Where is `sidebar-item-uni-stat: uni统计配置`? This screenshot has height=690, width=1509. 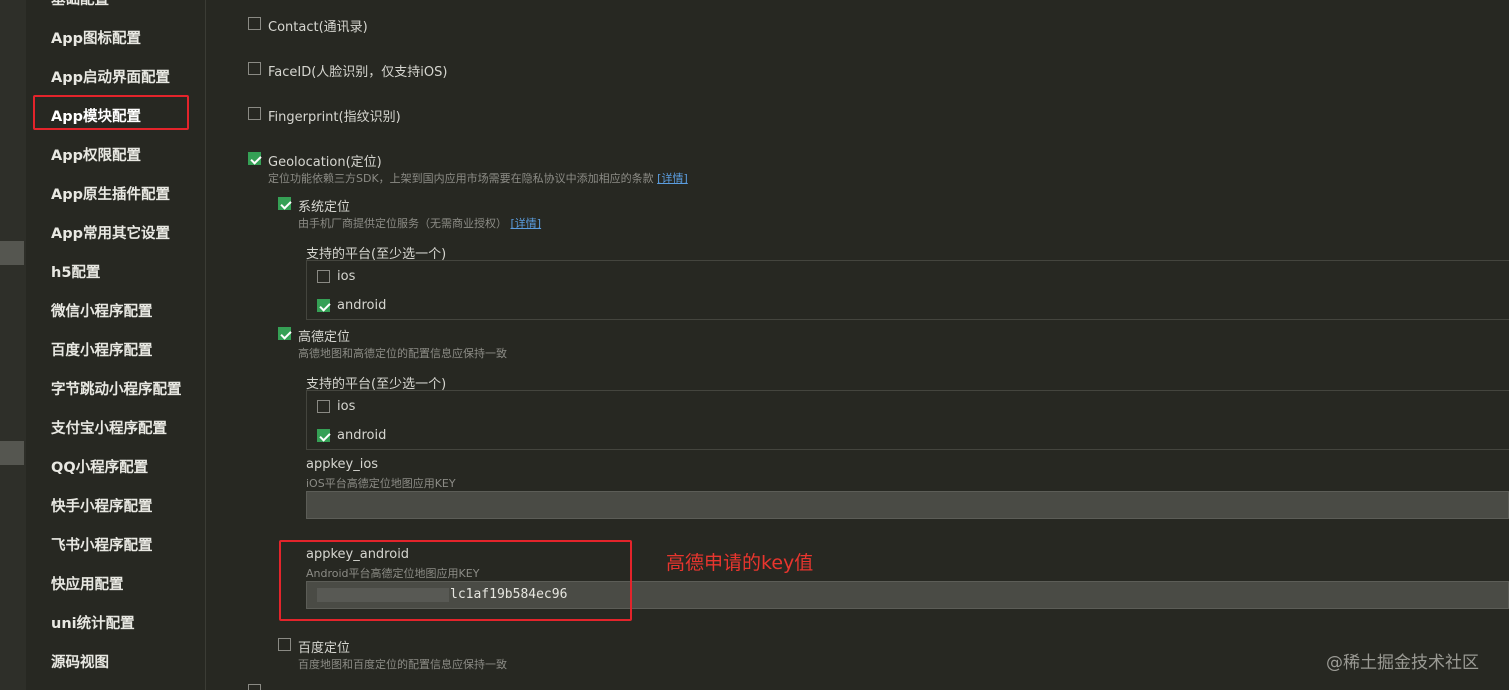
sidebar-item-uni-stat: uni统计配置 is located at coordinates (93, 624).